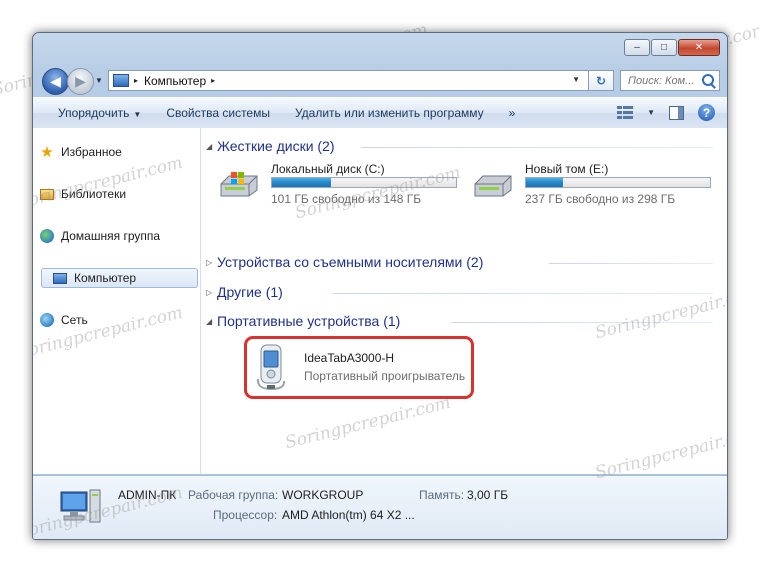 This screenshot has height=571, width=759. Describe the element at coordinates (137, 114) in the screenshot. I see `chevron-down-icon: ▼` at that location.